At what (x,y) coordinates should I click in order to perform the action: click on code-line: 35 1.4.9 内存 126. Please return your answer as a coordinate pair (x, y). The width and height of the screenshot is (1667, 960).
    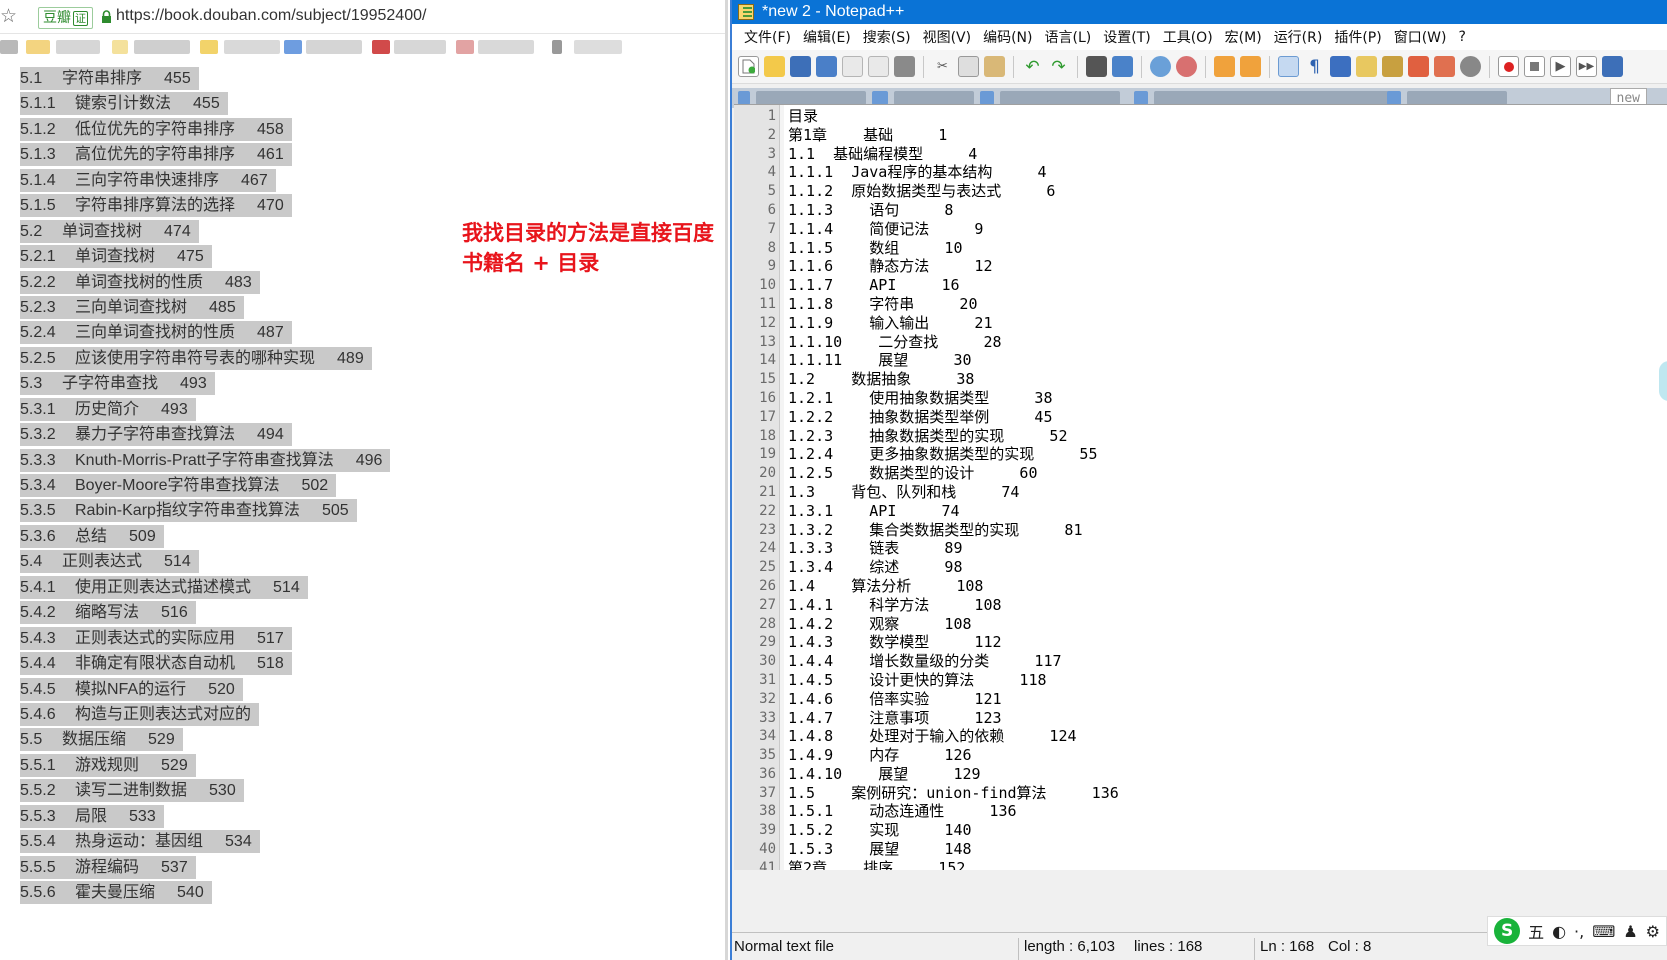
    Looking at the image, I should click on (939, 755).